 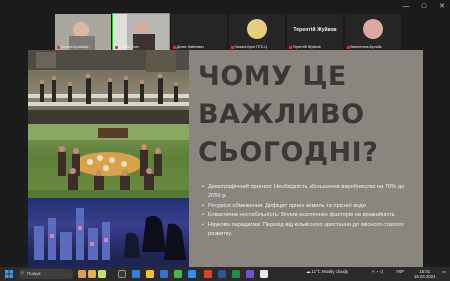 I want to click on maximize-button: □, so click(x=424, y=6).